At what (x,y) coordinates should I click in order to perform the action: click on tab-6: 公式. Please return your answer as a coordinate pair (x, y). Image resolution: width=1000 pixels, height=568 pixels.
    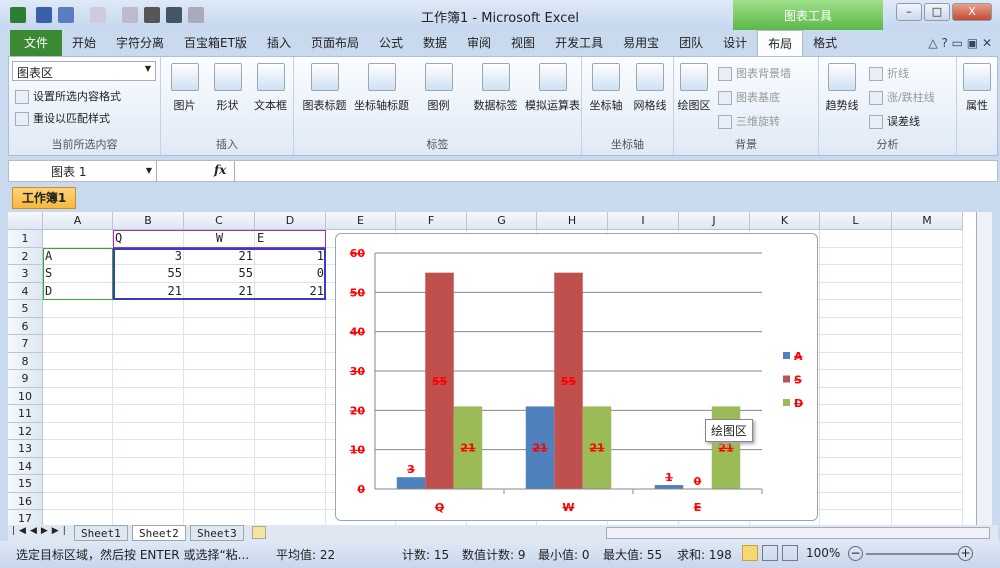
    Looking at the image, I should click on (391, 43).